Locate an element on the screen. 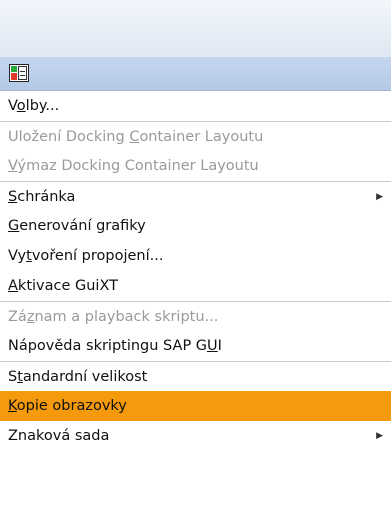 The height and width of the screenshot is (520, 391). menu-item-label: Uložení Docking Container Layoutu is located at coordinates (136, 137).